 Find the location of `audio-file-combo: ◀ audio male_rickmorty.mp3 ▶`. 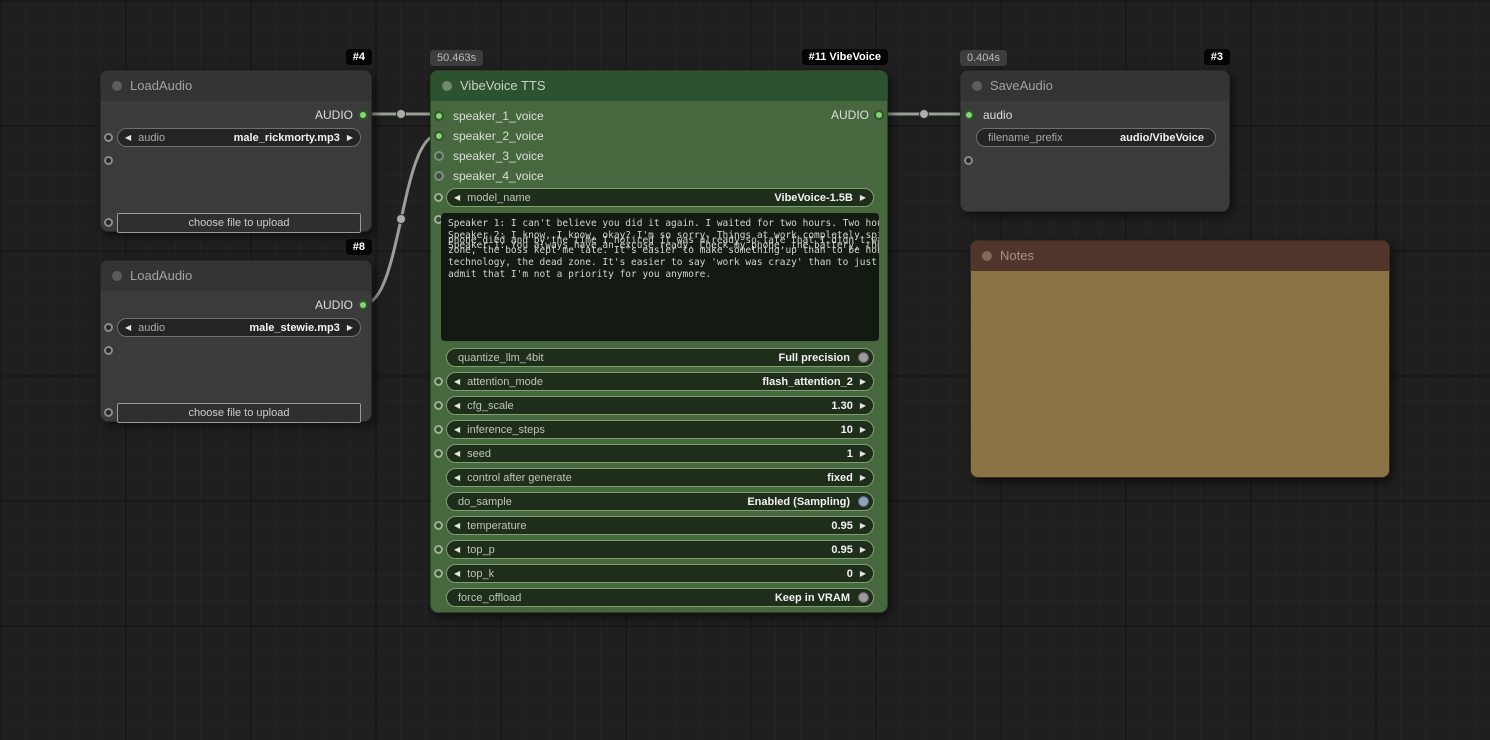

audio-file-combo: ◀ audio male_rickmorty.mp3 ▶ is located at coordinates (239, 137).